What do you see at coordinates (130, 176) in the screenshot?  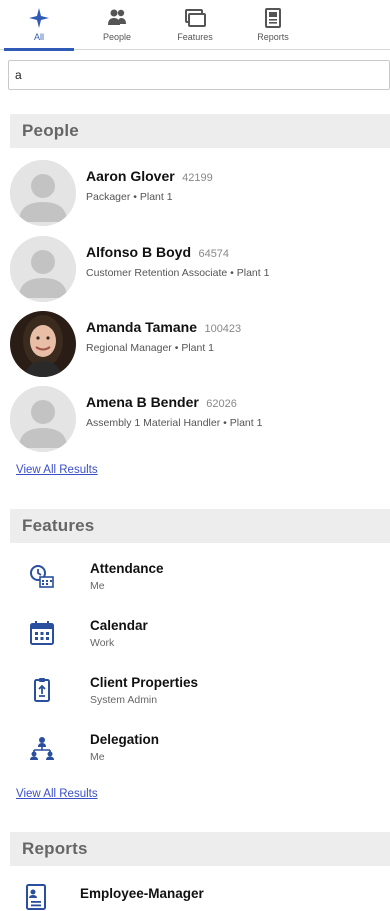 I see `person-name: Aaron Glover` at bounding box center [130, 176].